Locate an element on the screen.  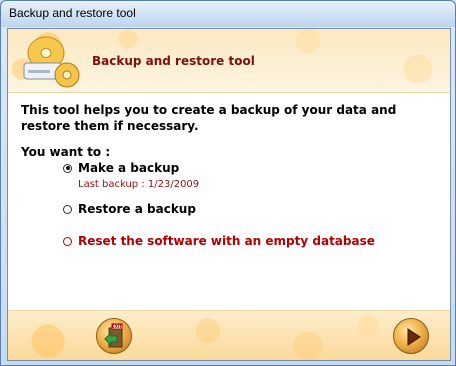
option-restore-backup: Restore a backup is located at coordinates (129, 209).